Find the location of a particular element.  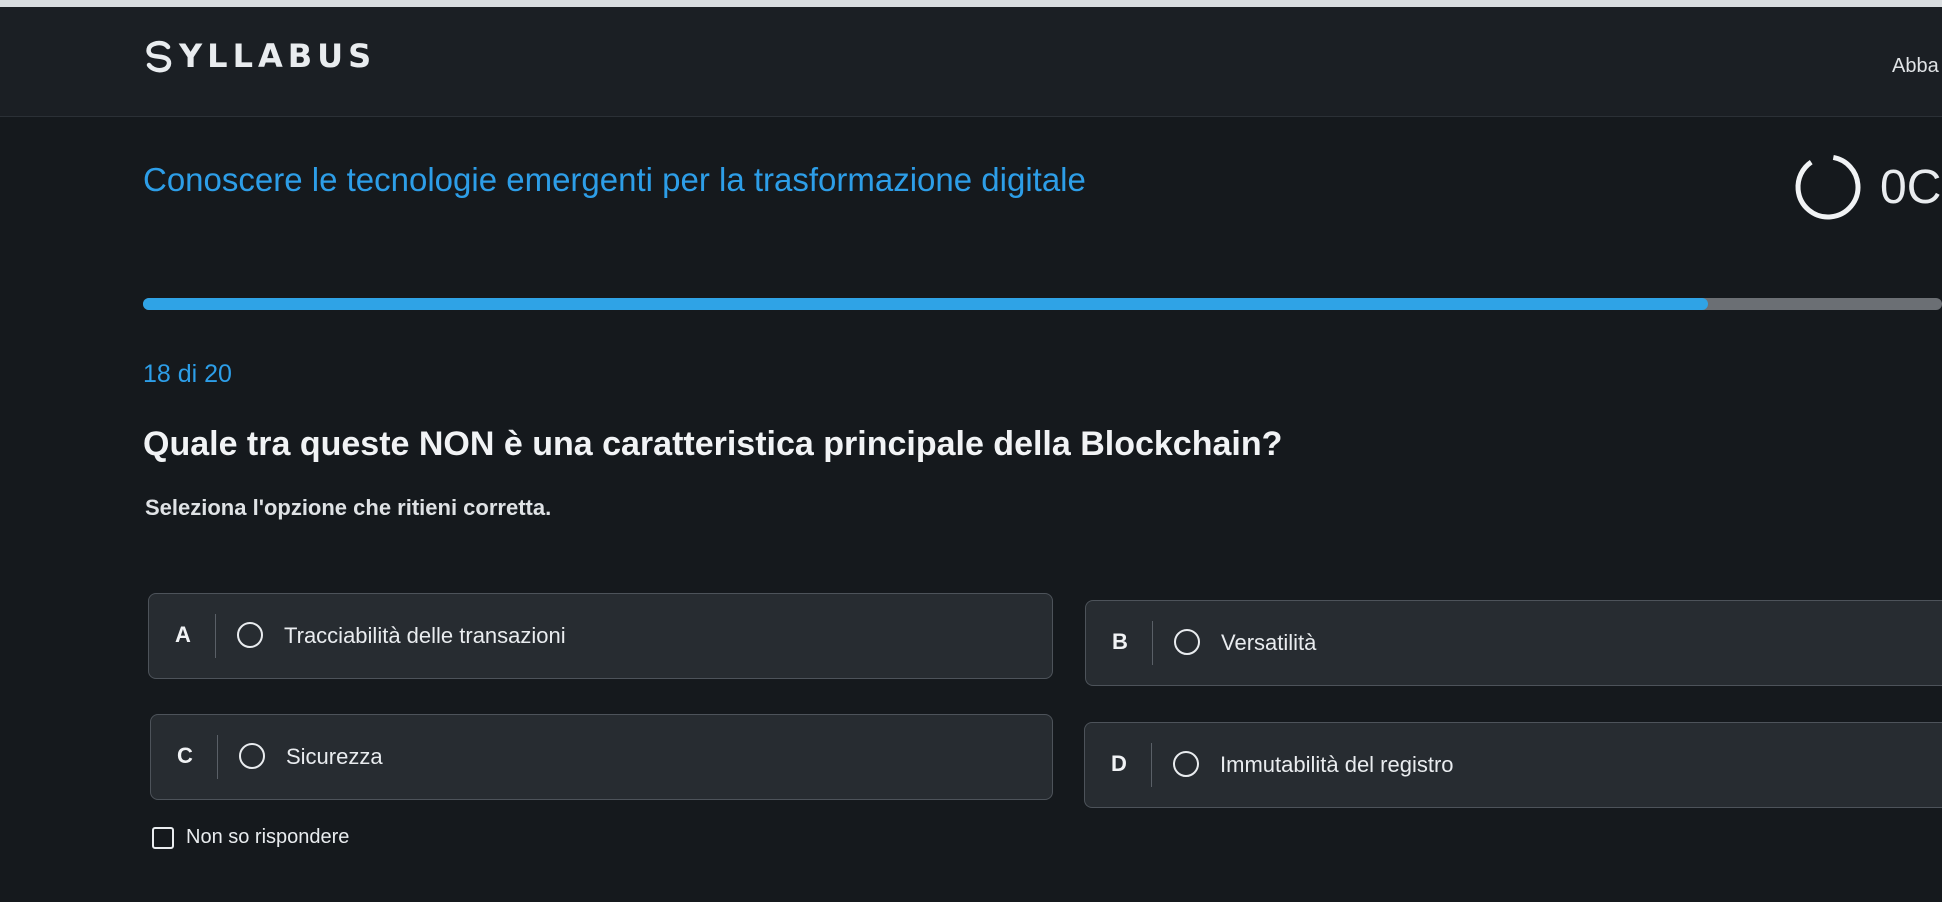

option-label: Versatilità is located at coordinates (1269, 642).